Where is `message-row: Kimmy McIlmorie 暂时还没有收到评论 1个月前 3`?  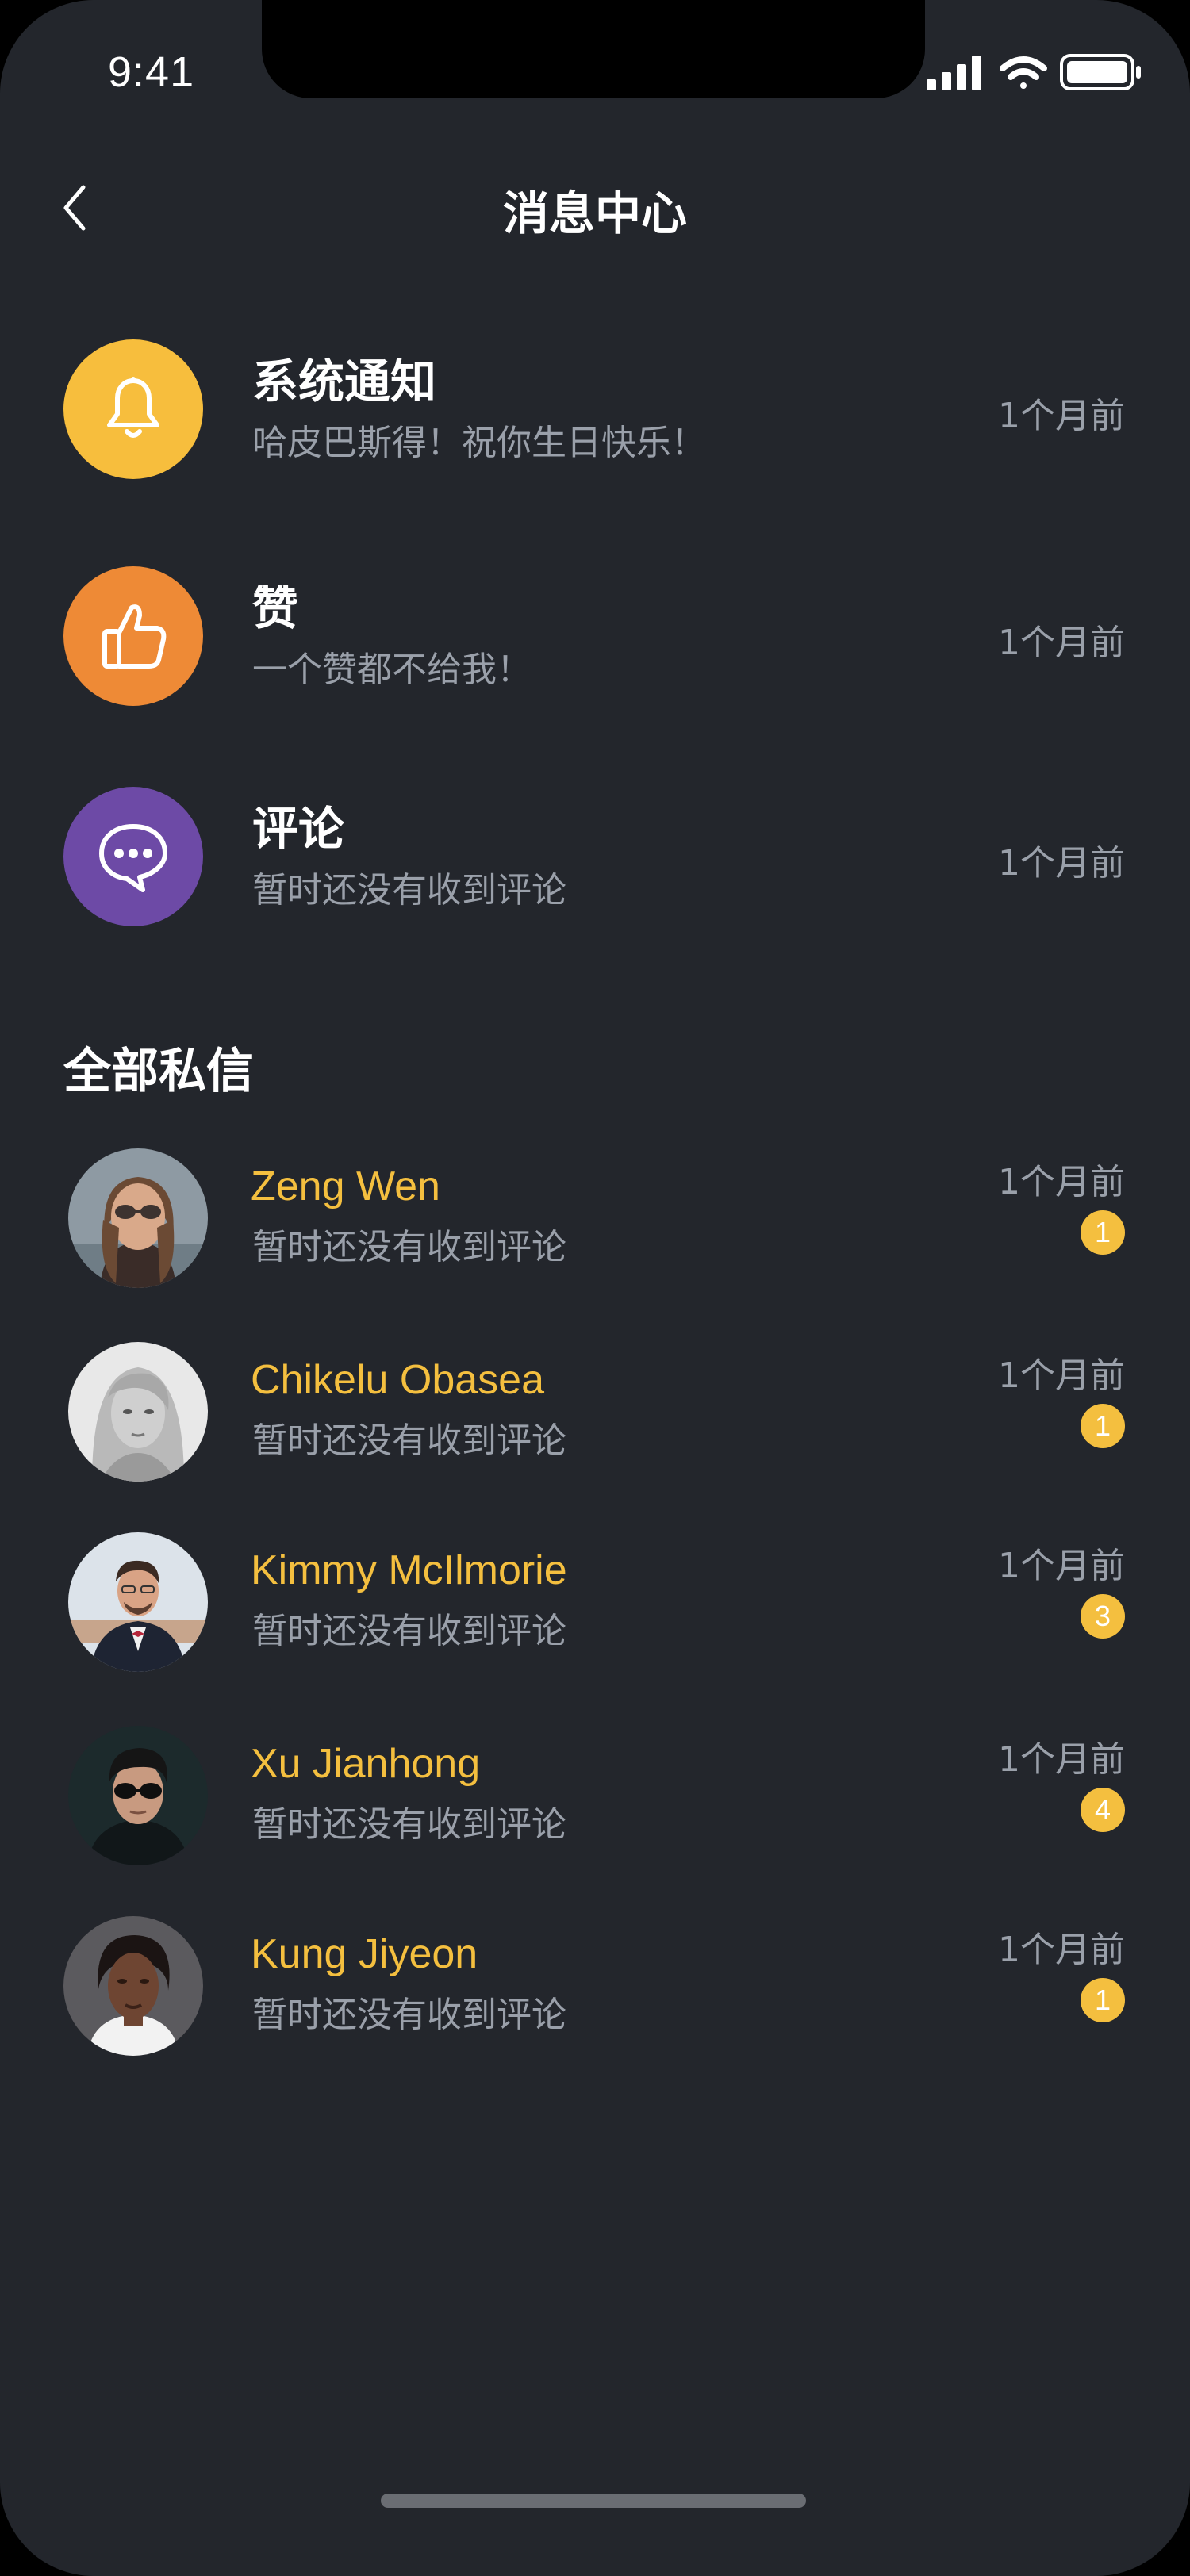 message-row: Kimmy McIlmorie 暂时还没有收到评论 1个月前 3 is located at coordinates (595, 1607).